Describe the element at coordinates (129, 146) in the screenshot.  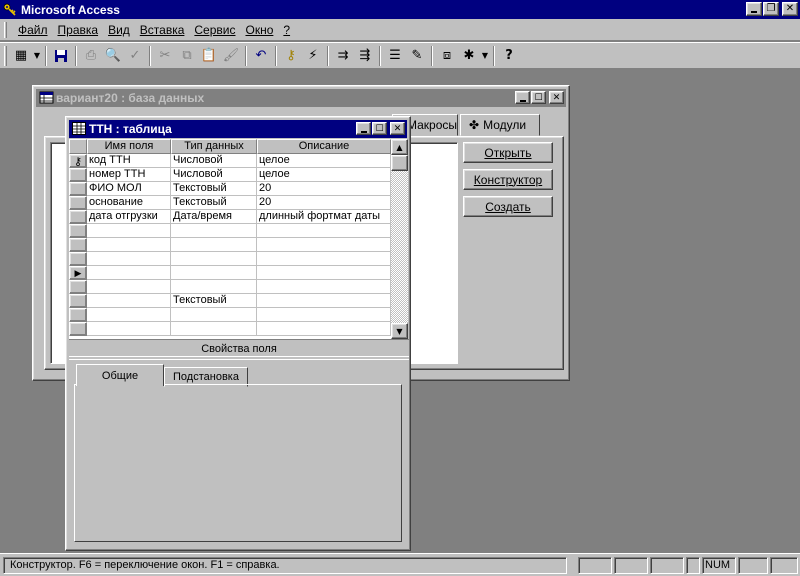
I see `col-header-field-name: Имя поля` at that location.